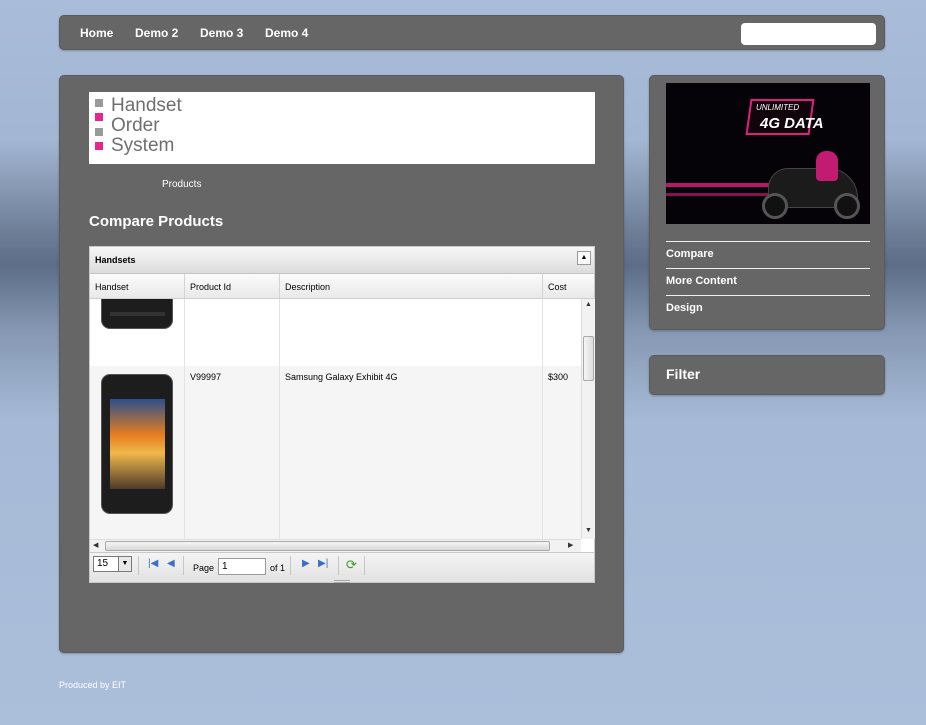 This screenshot has height=725, width=926. I want to click on page-count-label: of 1, so click(278, 568).